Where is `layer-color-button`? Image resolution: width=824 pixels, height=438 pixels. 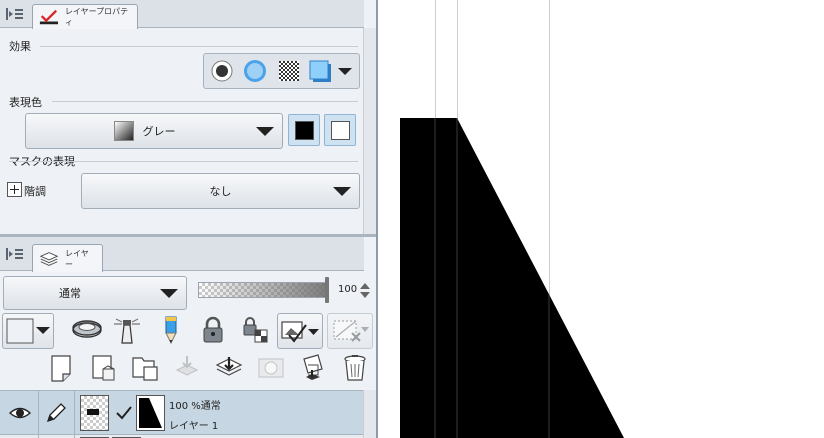 layer-color-button is located at coordinates (331, 71).